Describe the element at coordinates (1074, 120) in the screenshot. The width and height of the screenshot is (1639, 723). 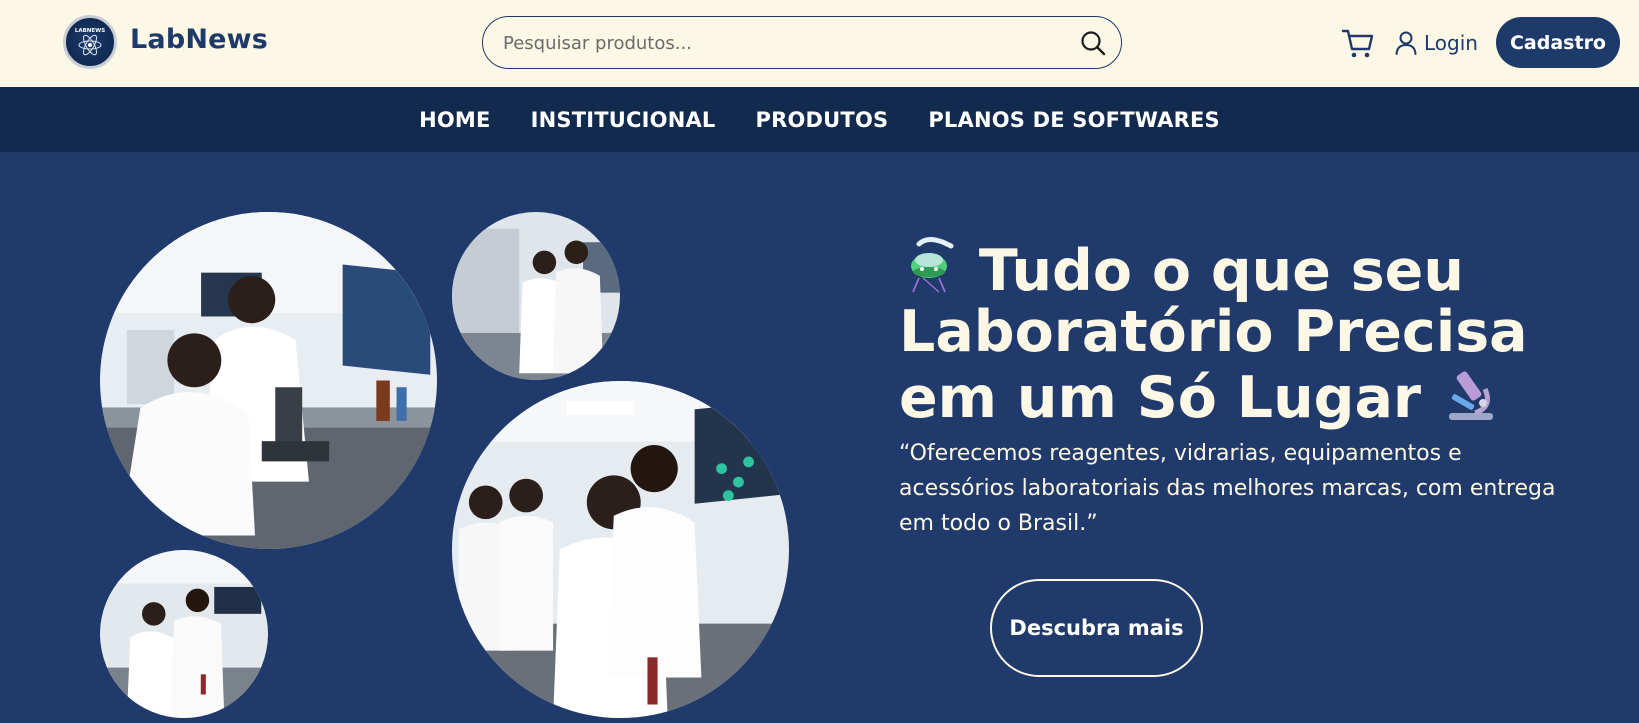
I see `nav-item-planos-de-softwares: PLANOS DE SOFTWARES` at that location.